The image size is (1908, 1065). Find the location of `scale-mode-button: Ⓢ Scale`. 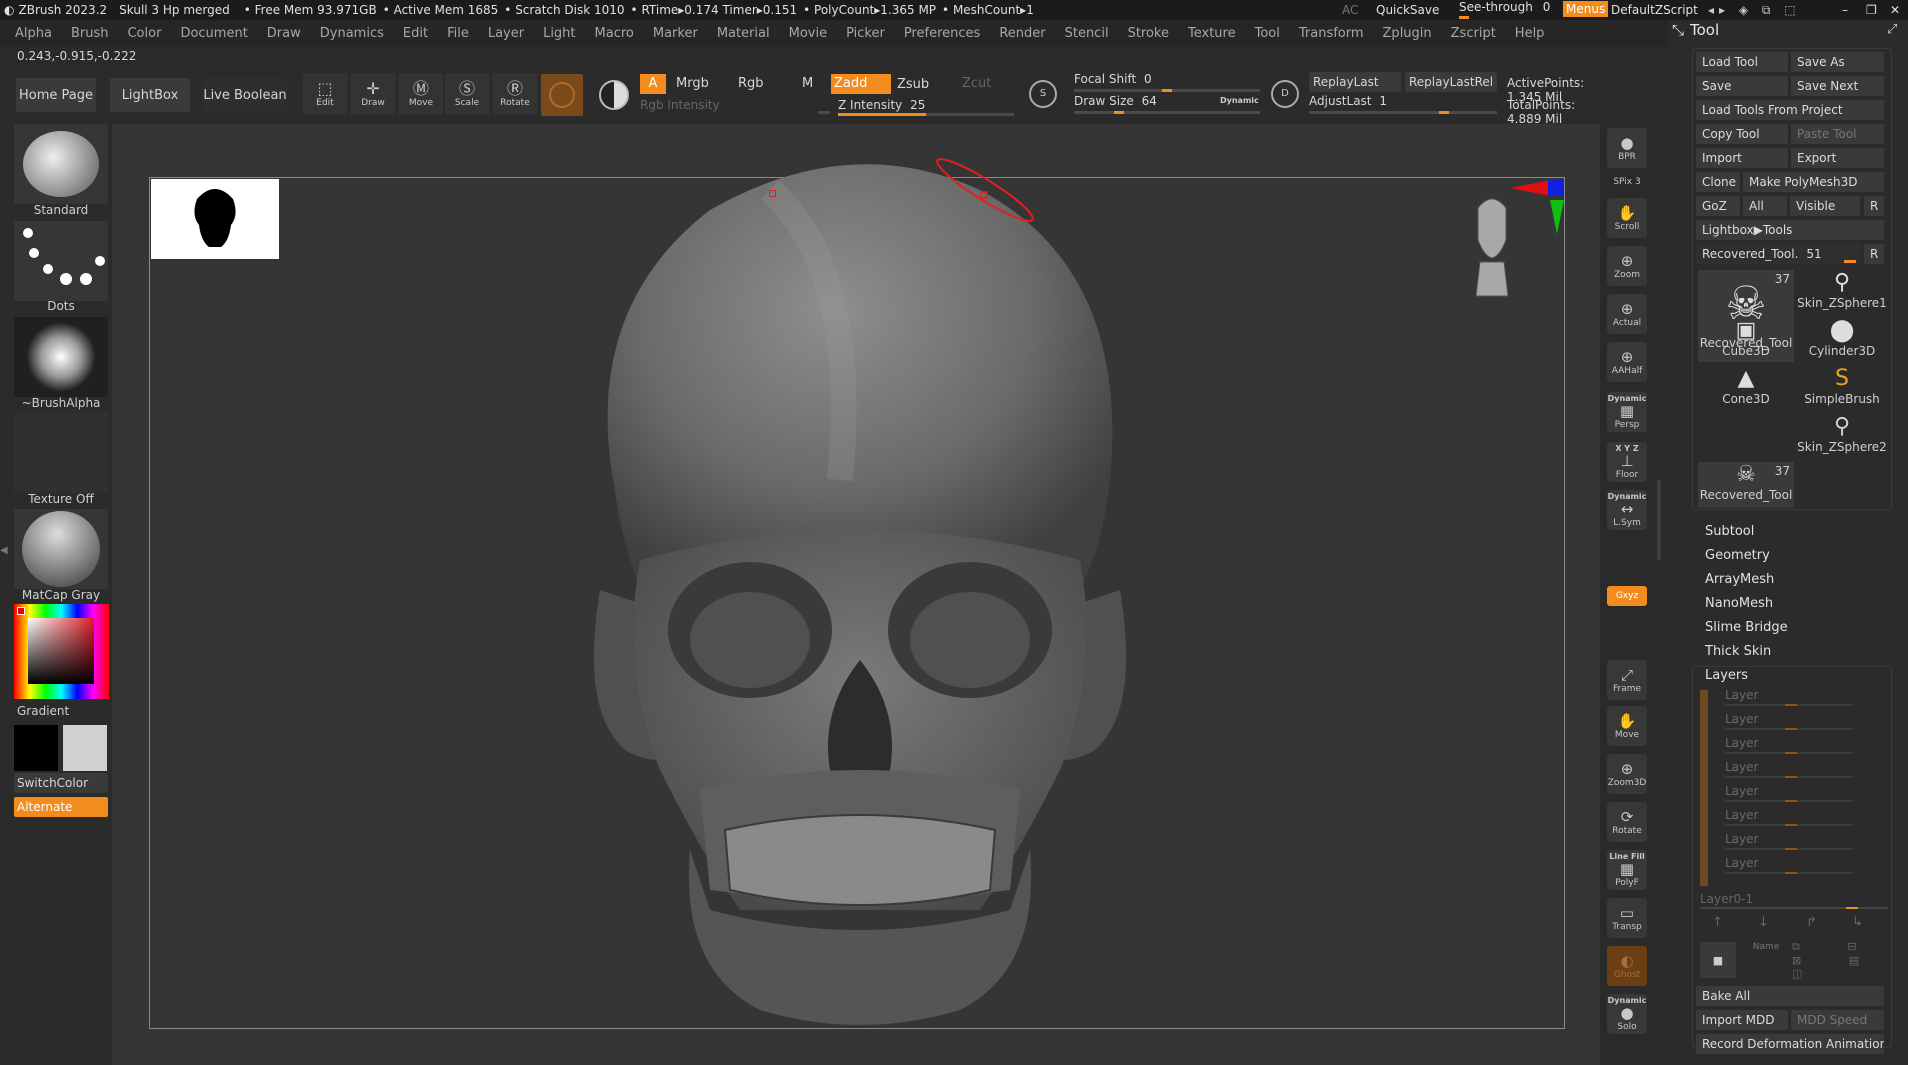

scale-mode-button: Ⓢ Scale is located at coordinates (467, 94).